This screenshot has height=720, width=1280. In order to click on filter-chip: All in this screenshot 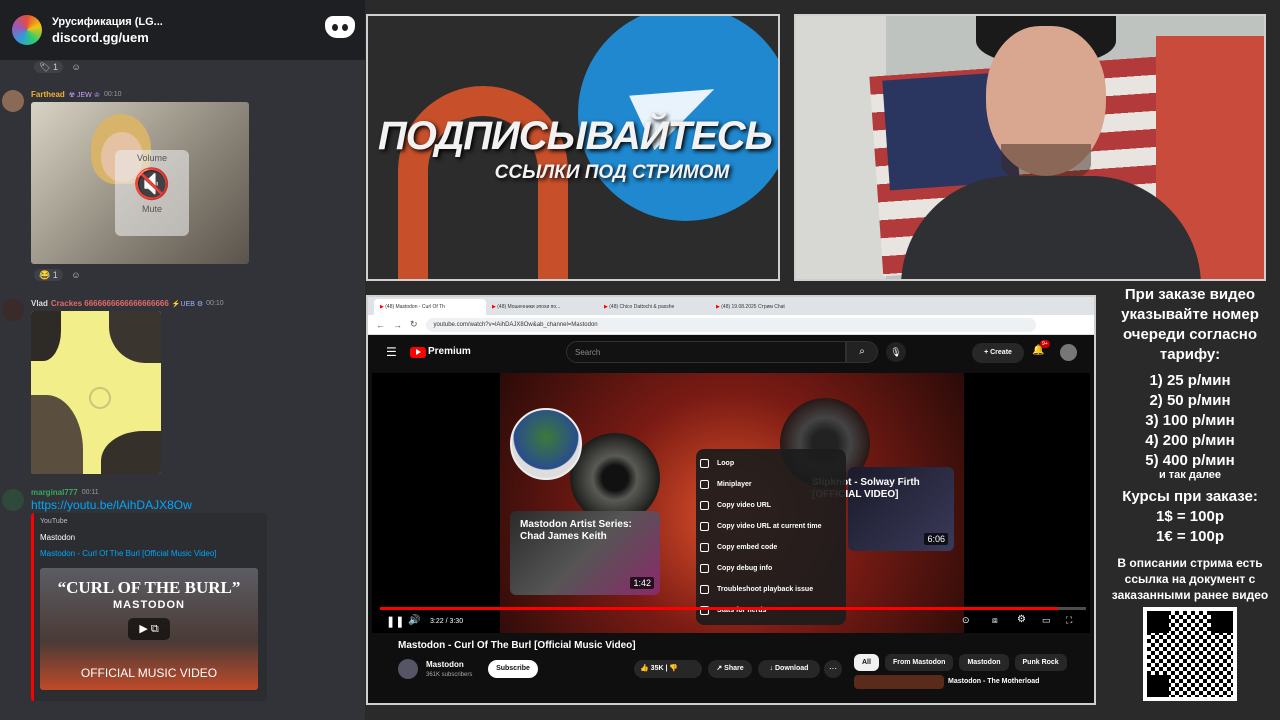, I will do `click(866, 662)`.